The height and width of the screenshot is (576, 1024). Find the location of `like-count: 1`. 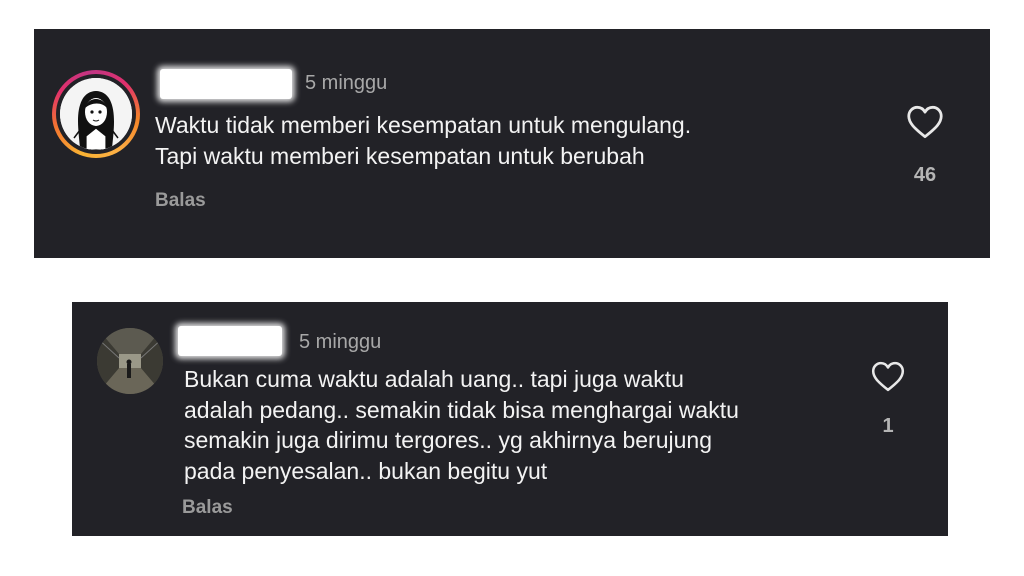

like-count: 1 is located at coordinates (888, 426).